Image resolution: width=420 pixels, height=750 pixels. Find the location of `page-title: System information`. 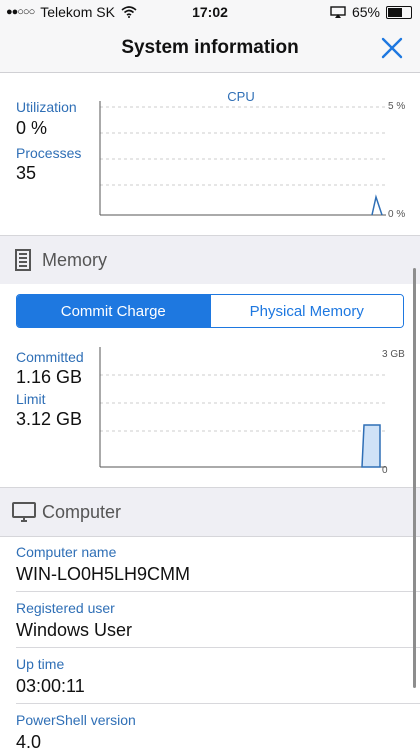

page-title: System information is located at coordinates (210, 47).